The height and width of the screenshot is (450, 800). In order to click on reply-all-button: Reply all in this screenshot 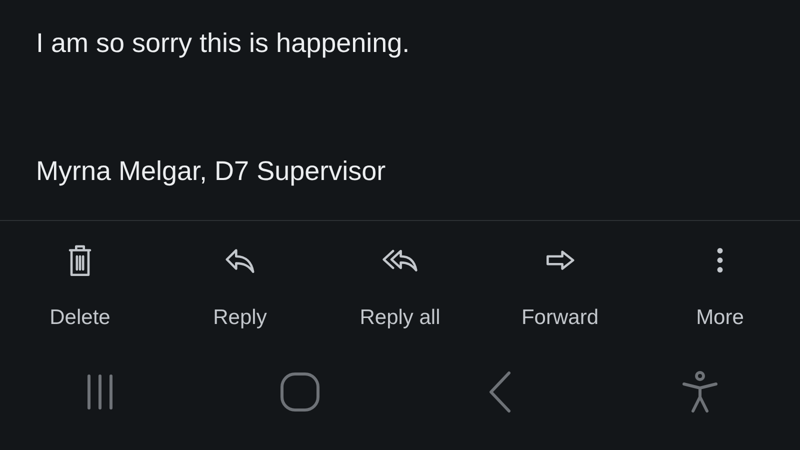, I will do `click(400, 277)`.